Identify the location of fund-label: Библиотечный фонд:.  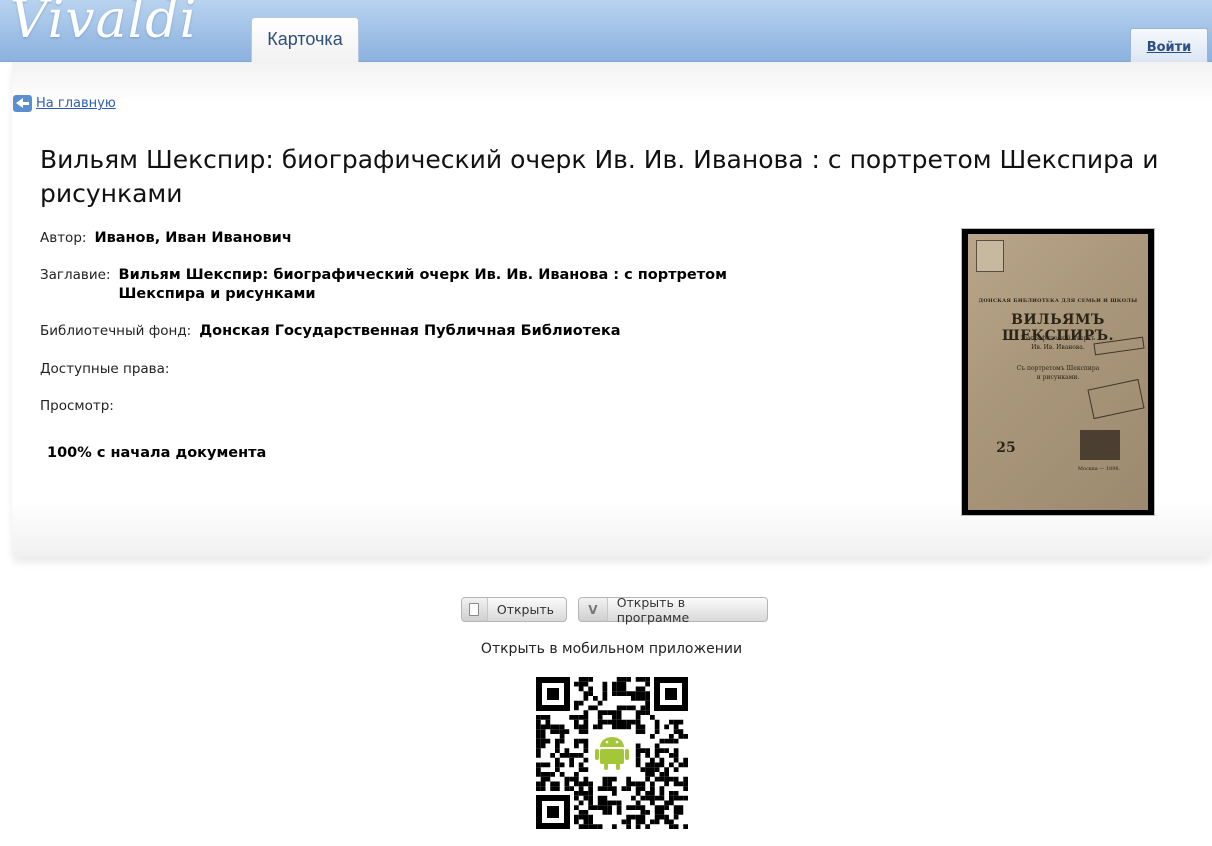
(116, 331).